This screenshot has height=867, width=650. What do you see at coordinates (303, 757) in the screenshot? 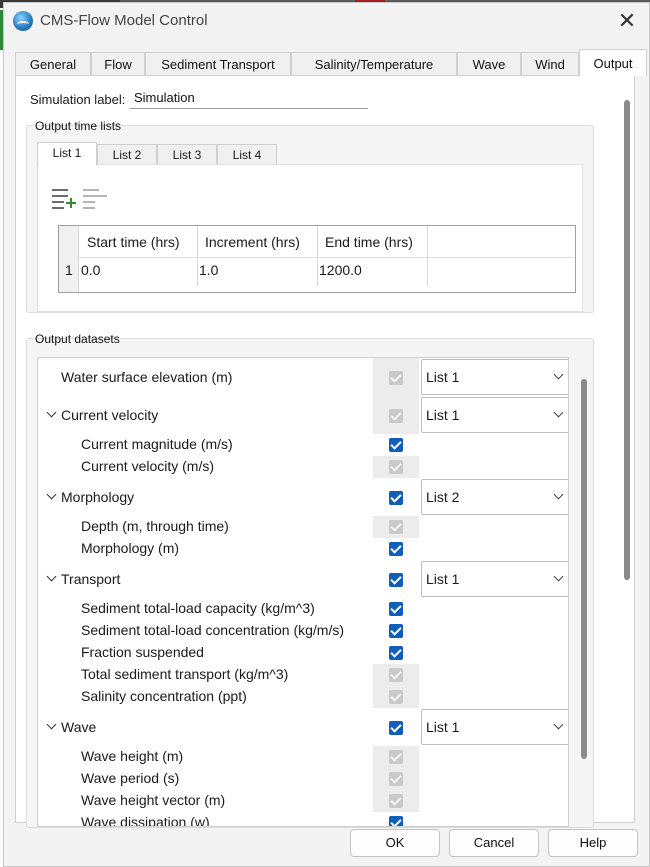
I see `dataset-row: Wave height (m)` at bounding box center [303, 757].